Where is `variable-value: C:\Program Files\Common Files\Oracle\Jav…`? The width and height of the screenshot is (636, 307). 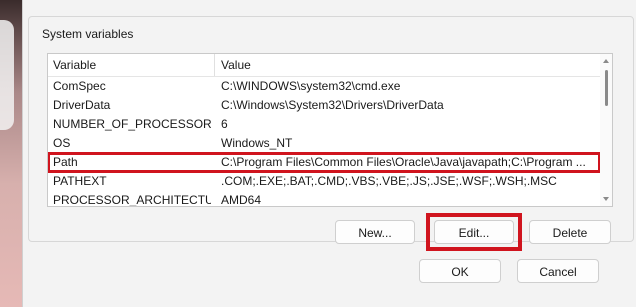
variable-value: C:\Program Files\Common Files\Oracle\Jav… is located at coordinates (403, 162).